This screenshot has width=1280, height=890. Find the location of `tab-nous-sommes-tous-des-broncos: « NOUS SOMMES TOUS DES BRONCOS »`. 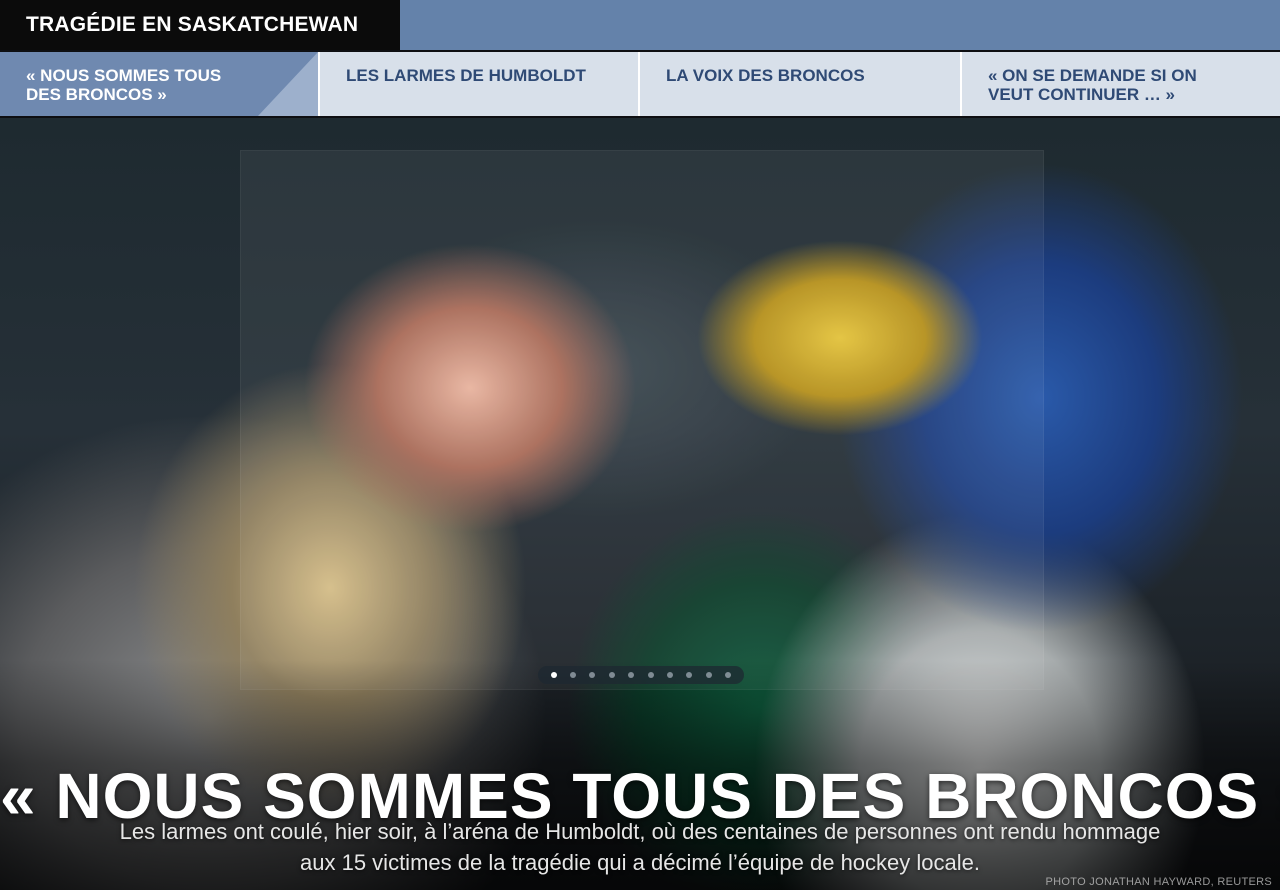

tab-nous-sommes-tous-des-broncos: « NOUS SOMMES TOUS DES BRONCOS » is located at coordinates (159, 84).